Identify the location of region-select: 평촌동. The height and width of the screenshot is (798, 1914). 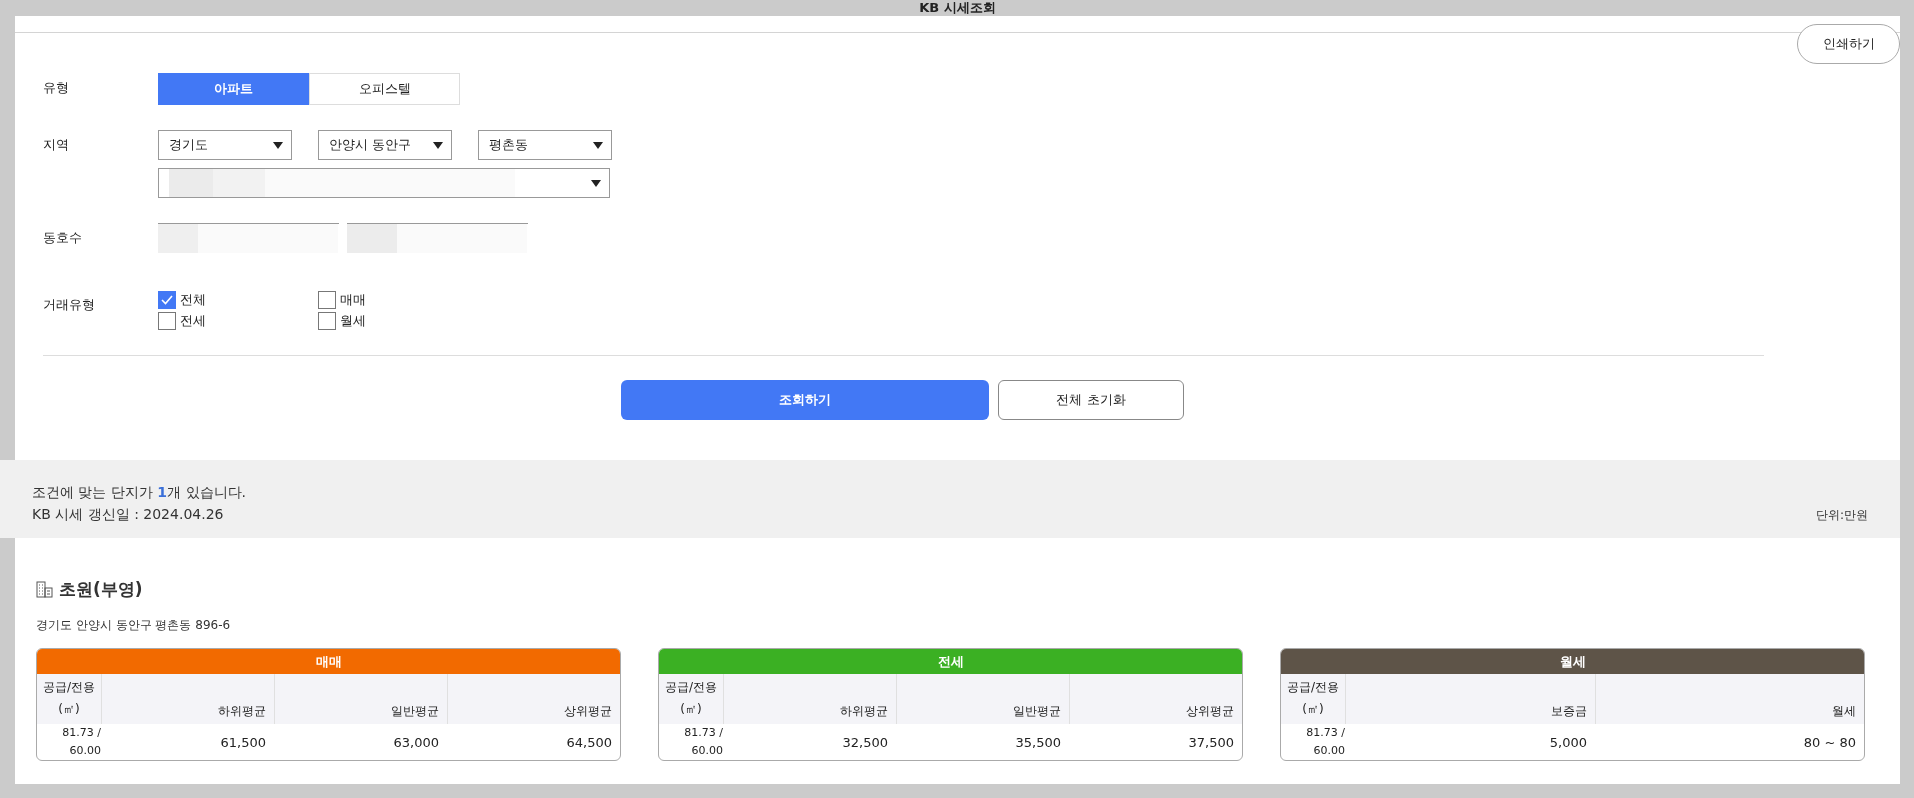
(545, 145).